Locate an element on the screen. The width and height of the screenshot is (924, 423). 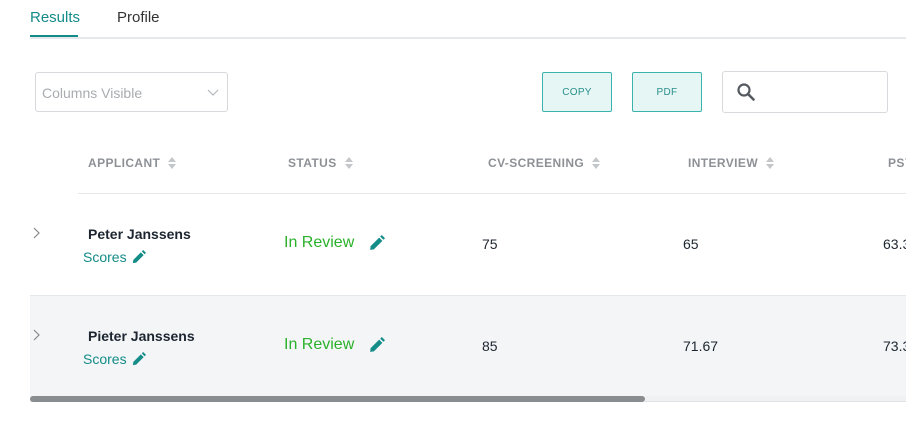
column-header-status: STATUS is located at coordinates (320, 163).